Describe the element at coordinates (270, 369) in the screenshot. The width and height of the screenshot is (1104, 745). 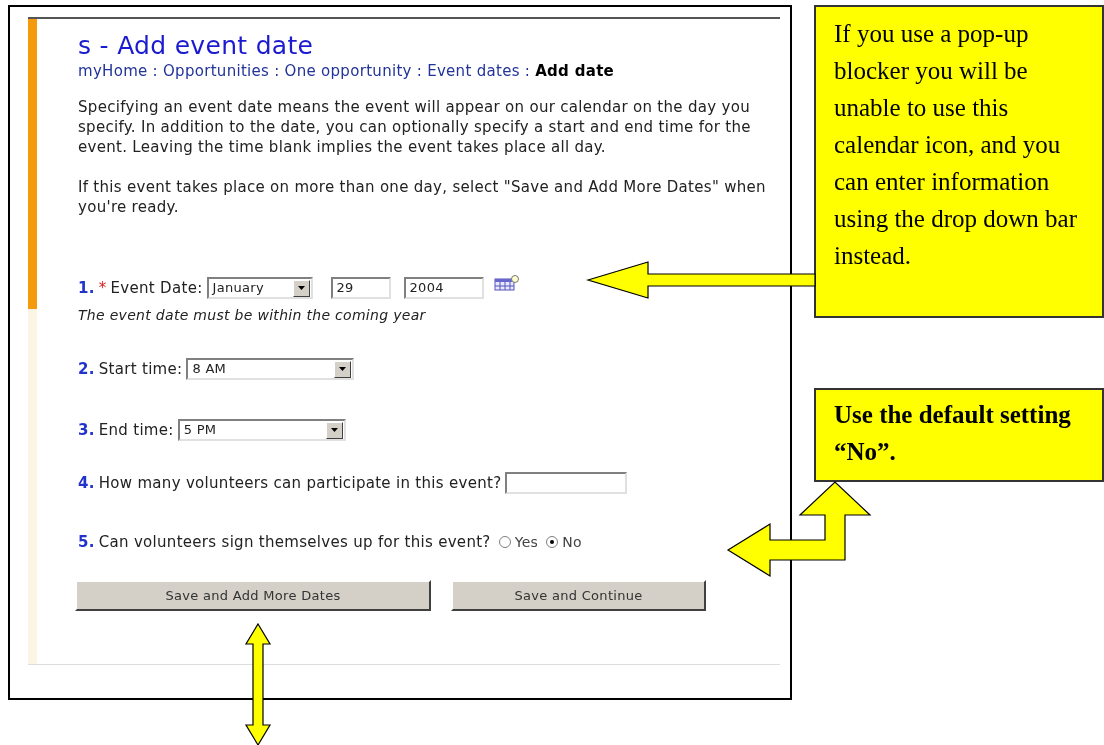
I see `select-field: 8 AM` at that location.